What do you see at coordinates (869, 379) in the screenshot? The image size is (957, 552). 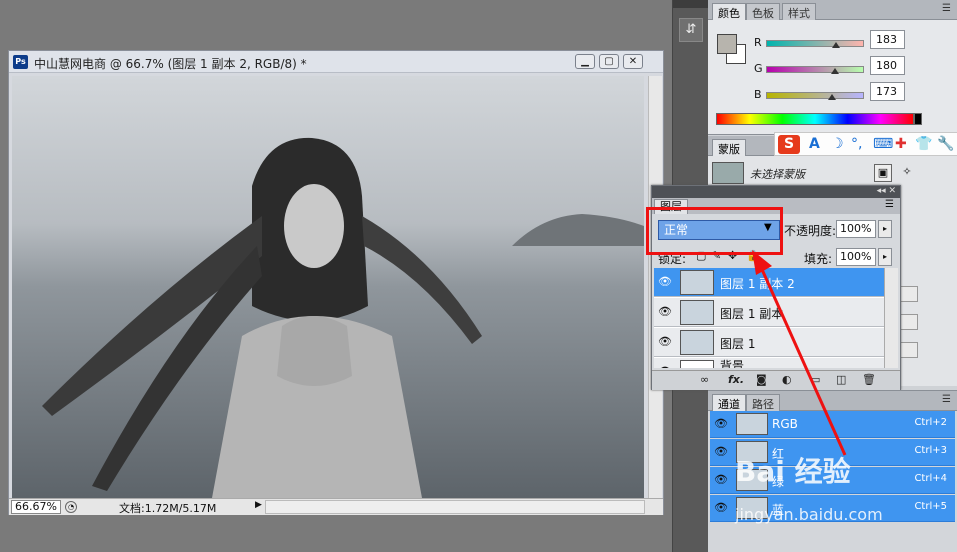 I see `delete-layer-icon: 🗑` at bounding box center [869, 379].